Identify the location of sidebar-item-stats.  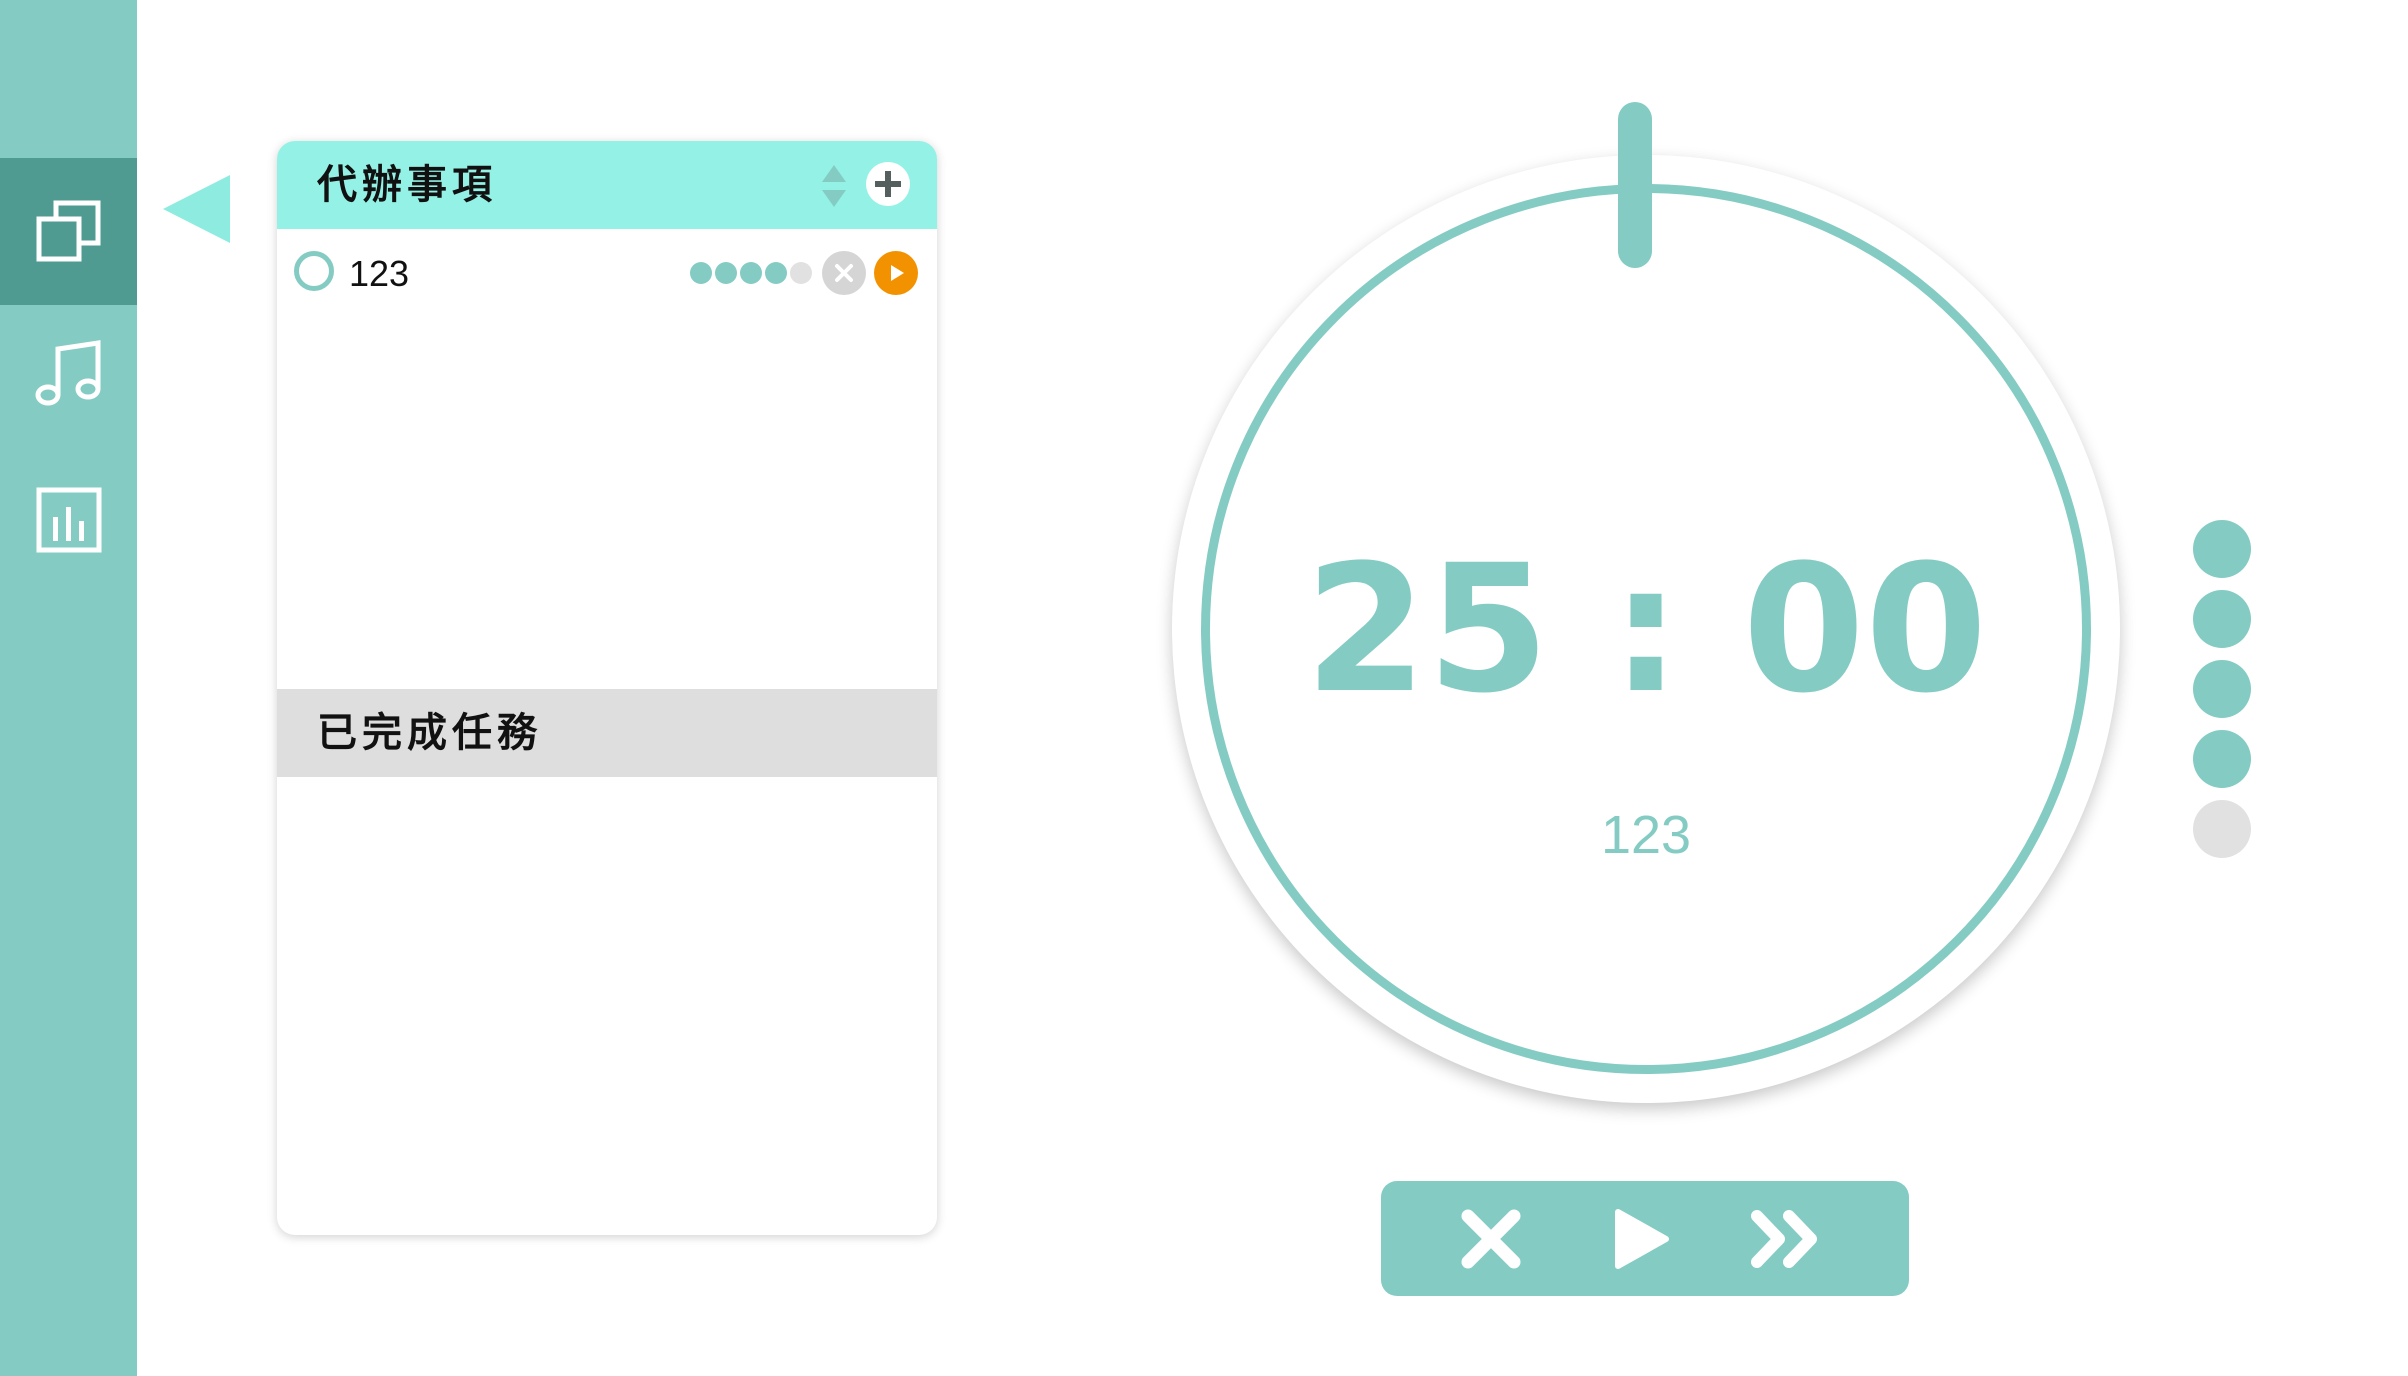
(68, 519).